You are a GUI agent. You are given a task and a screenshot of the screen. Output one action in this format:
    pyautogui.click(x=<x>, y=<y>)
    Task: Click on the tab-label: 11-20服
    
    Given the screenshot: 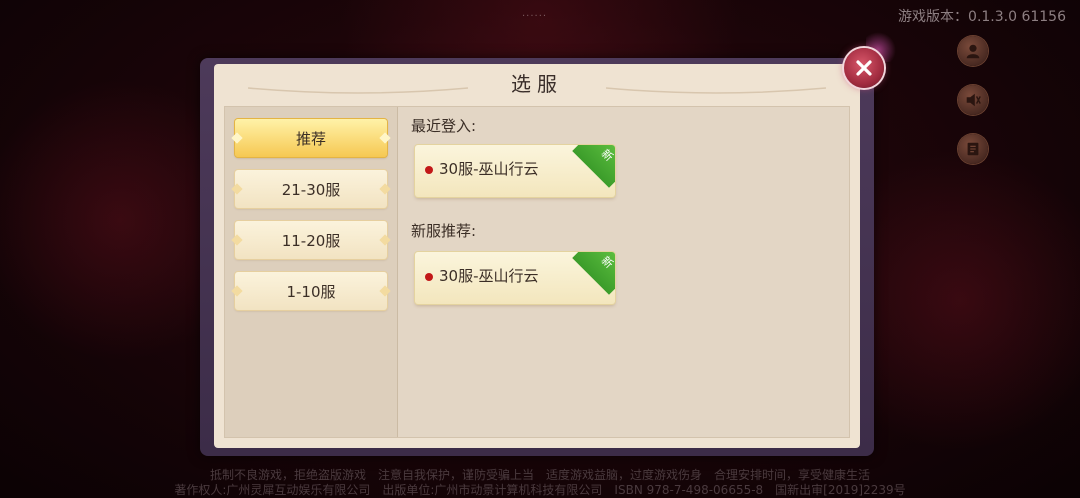 What is the action you would take?
    pyautogui.click(x=311, y=240)
    